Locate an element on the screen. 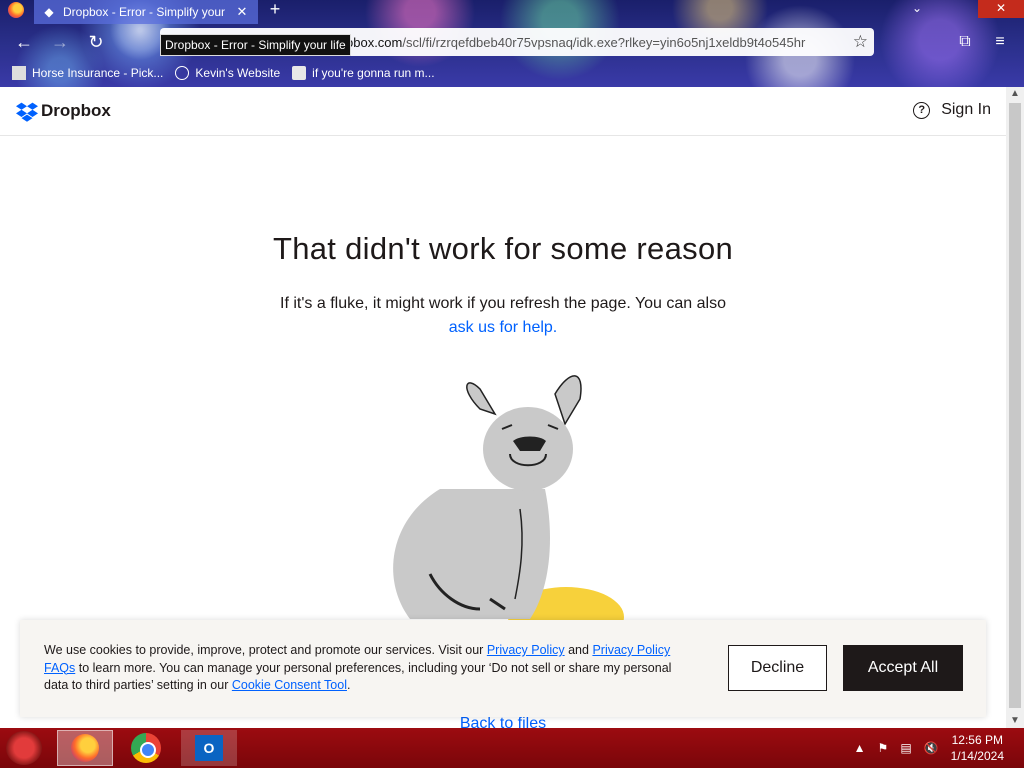  tab-title: Dropbox - Error - Simplify your is located at coordinates (144, 12).